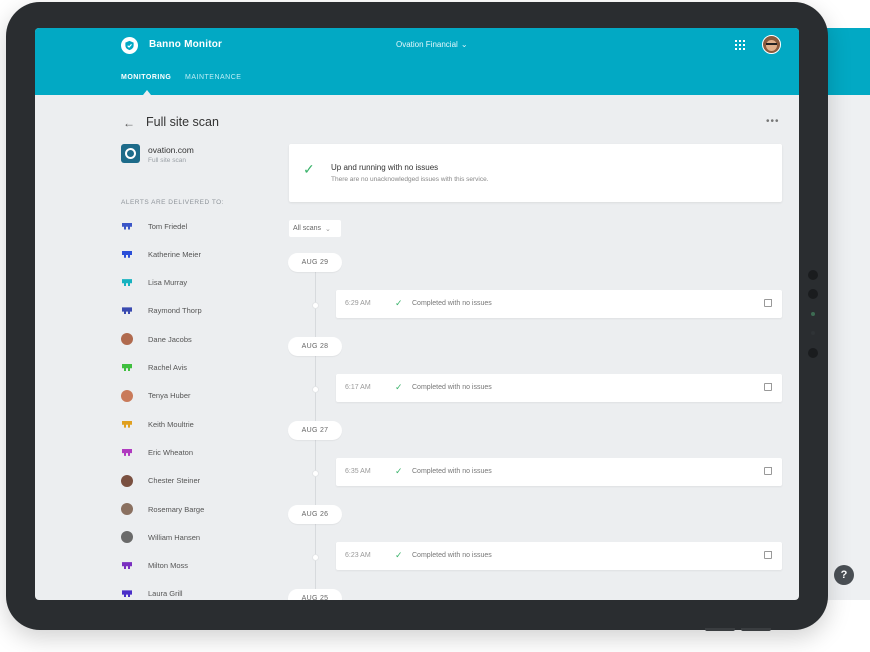 This screenshot has width=870, height=652. I want to click on tab-monitoring: MONITORING, so click(146, 77).